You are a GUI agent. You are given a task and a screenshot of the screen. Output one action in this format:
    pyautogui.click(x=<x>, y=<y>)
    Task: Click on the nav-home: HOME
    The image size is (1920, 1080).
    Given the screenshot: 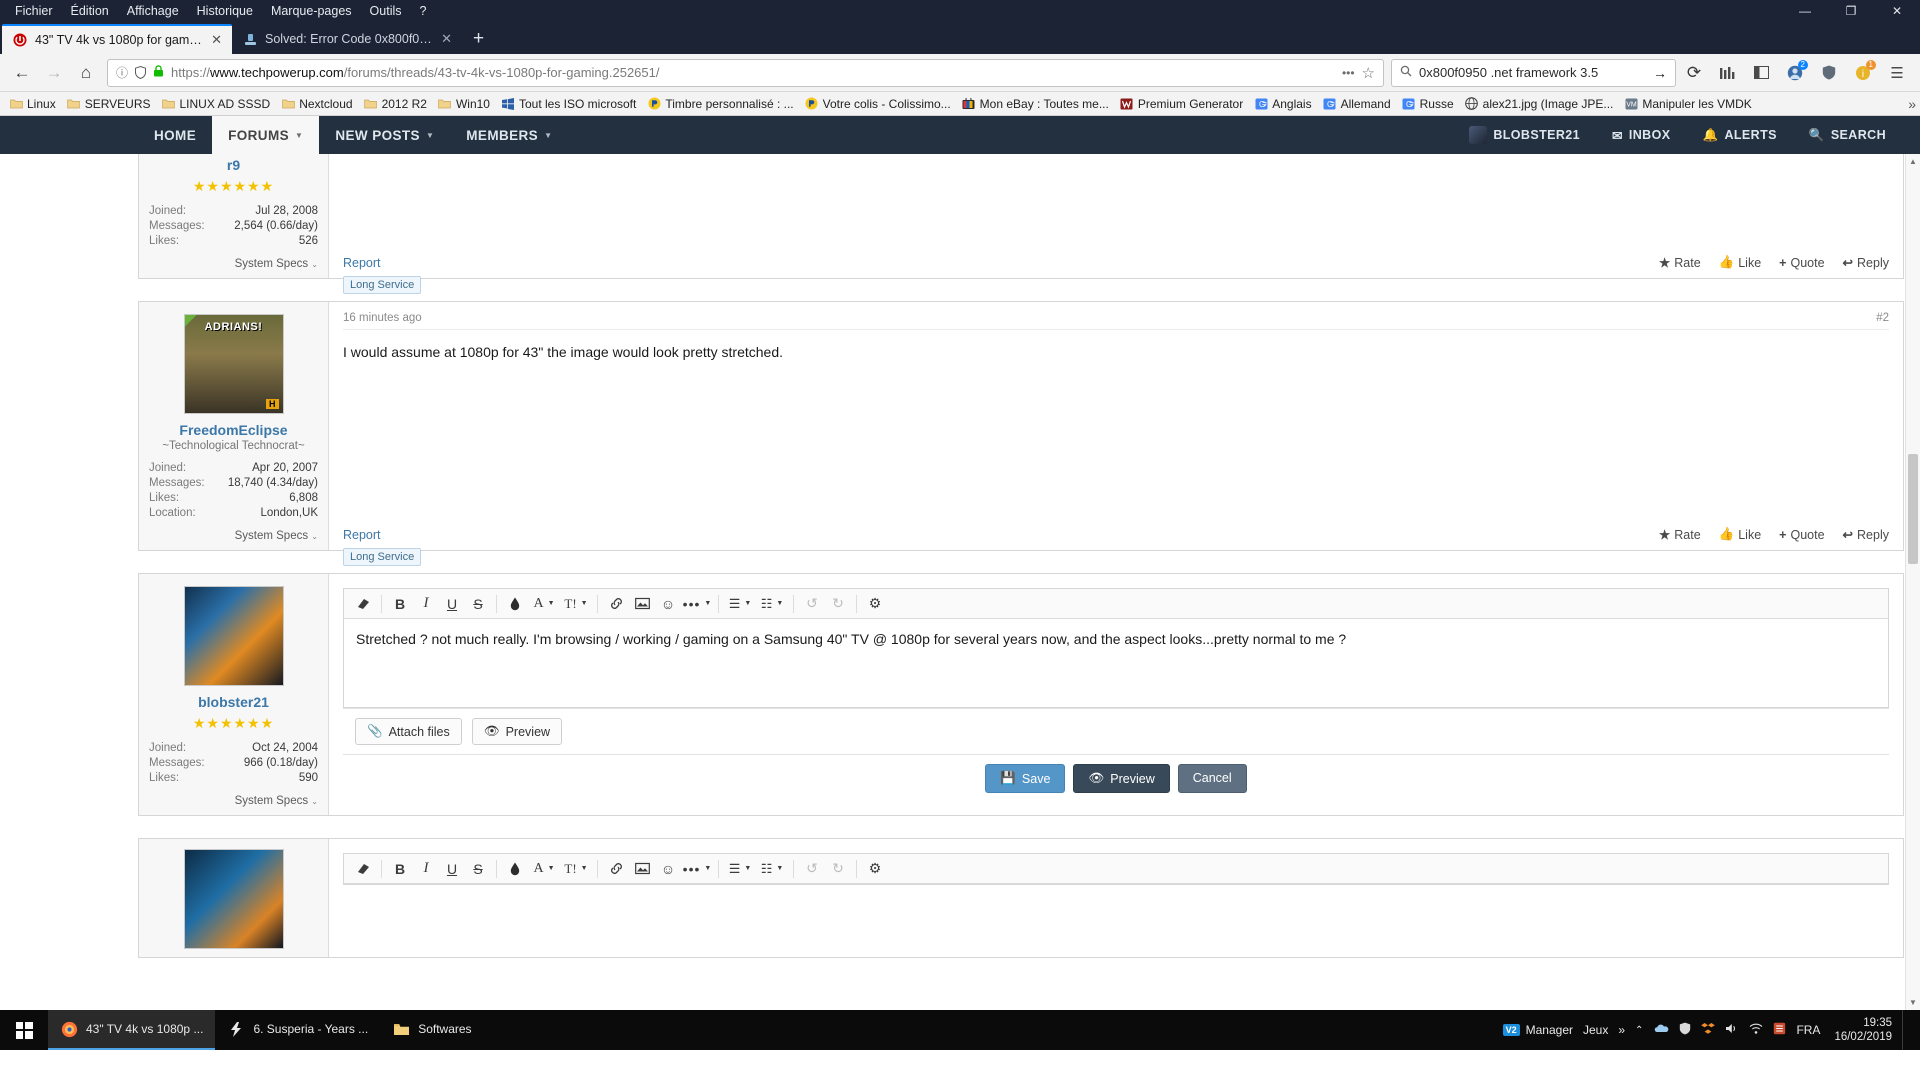 What is the action you would take?
    pyautogui.click(x=175, y=135)
    